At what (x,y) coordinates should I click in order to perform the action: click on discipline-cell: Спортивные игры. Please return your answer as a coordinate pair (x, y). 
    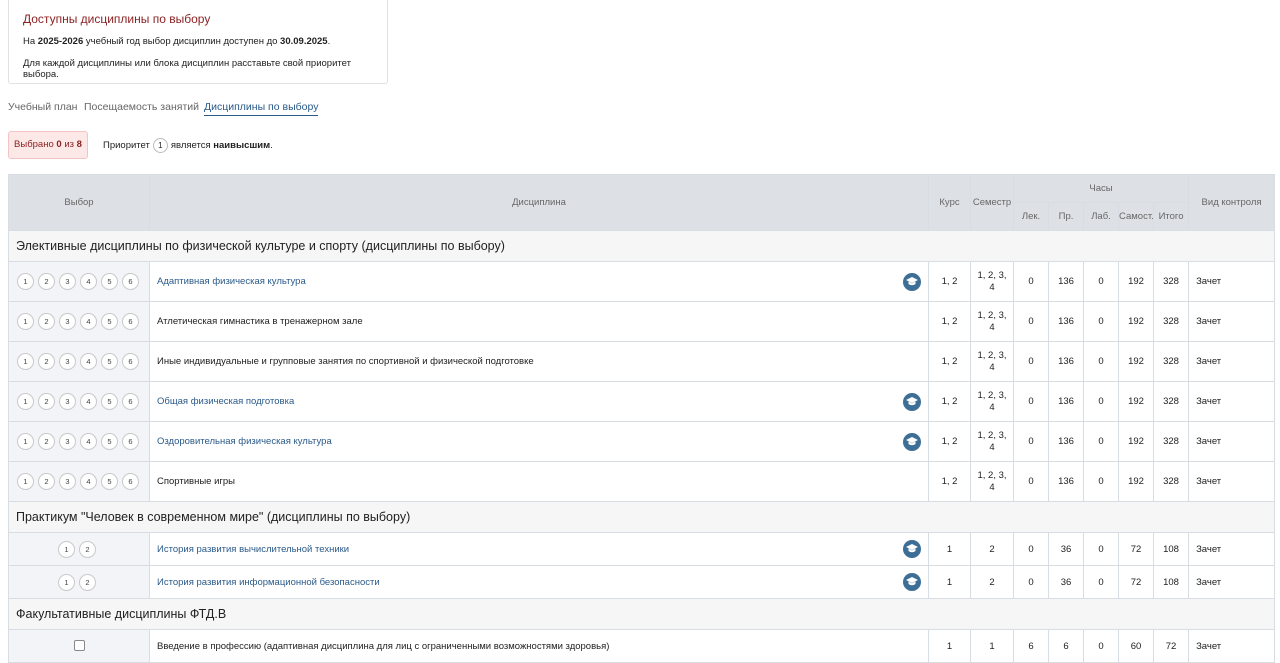
    Looking at the image, I should click on (539, 481).